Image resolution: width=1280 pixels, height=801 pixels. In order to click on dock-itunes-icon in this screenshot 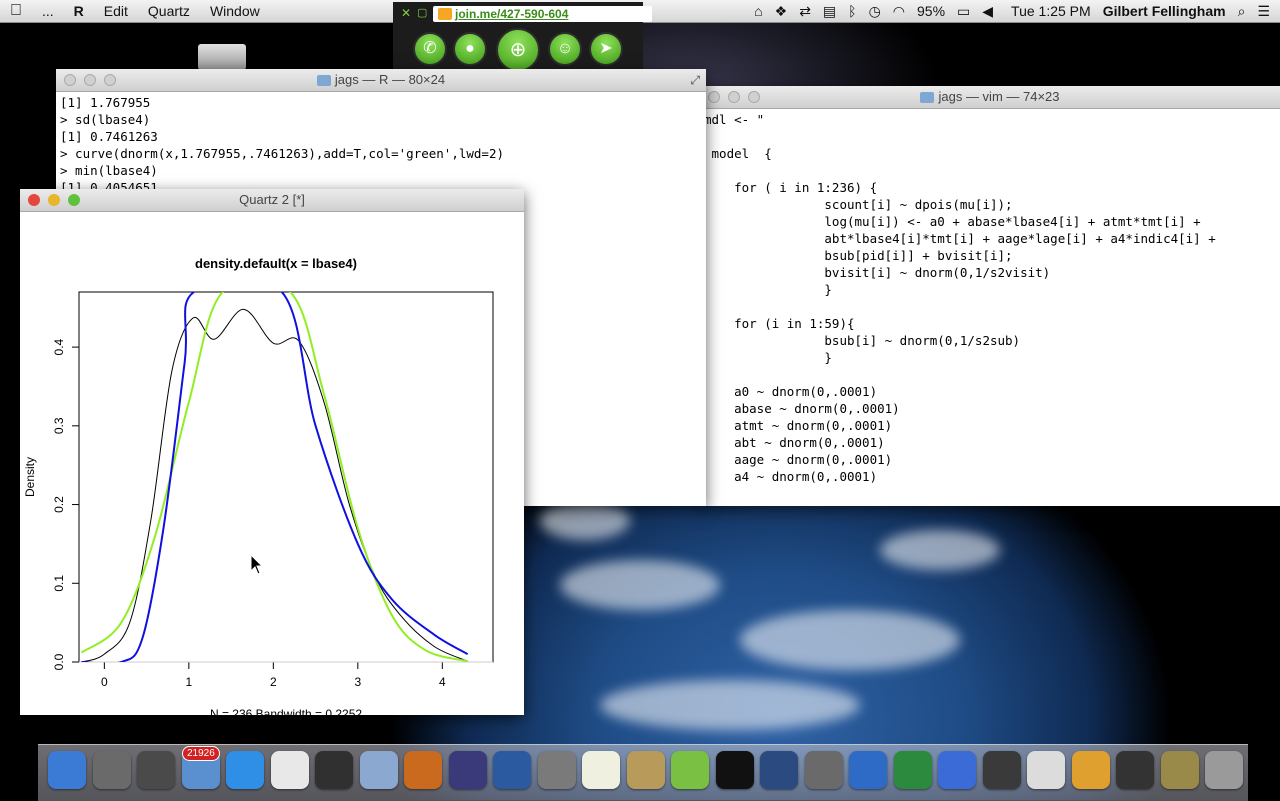, I will do `click(957, 770)`.